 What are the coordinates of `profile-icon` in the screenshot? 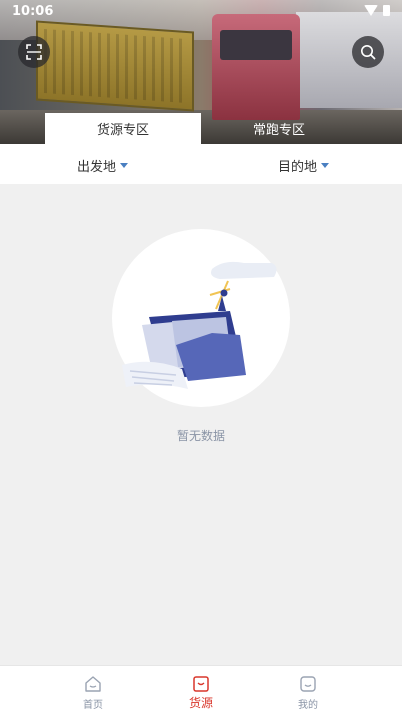 It's located at (308, 684).